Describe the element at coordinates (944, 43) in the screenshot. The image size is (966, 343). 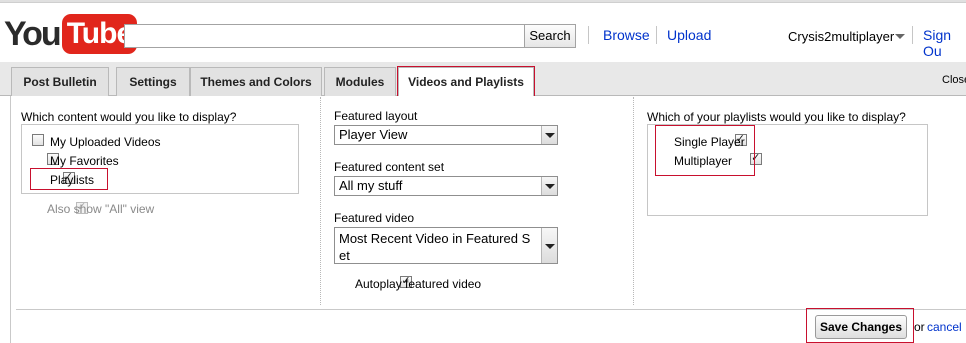
I see `sign-out-link: Sign Ou` at that location.